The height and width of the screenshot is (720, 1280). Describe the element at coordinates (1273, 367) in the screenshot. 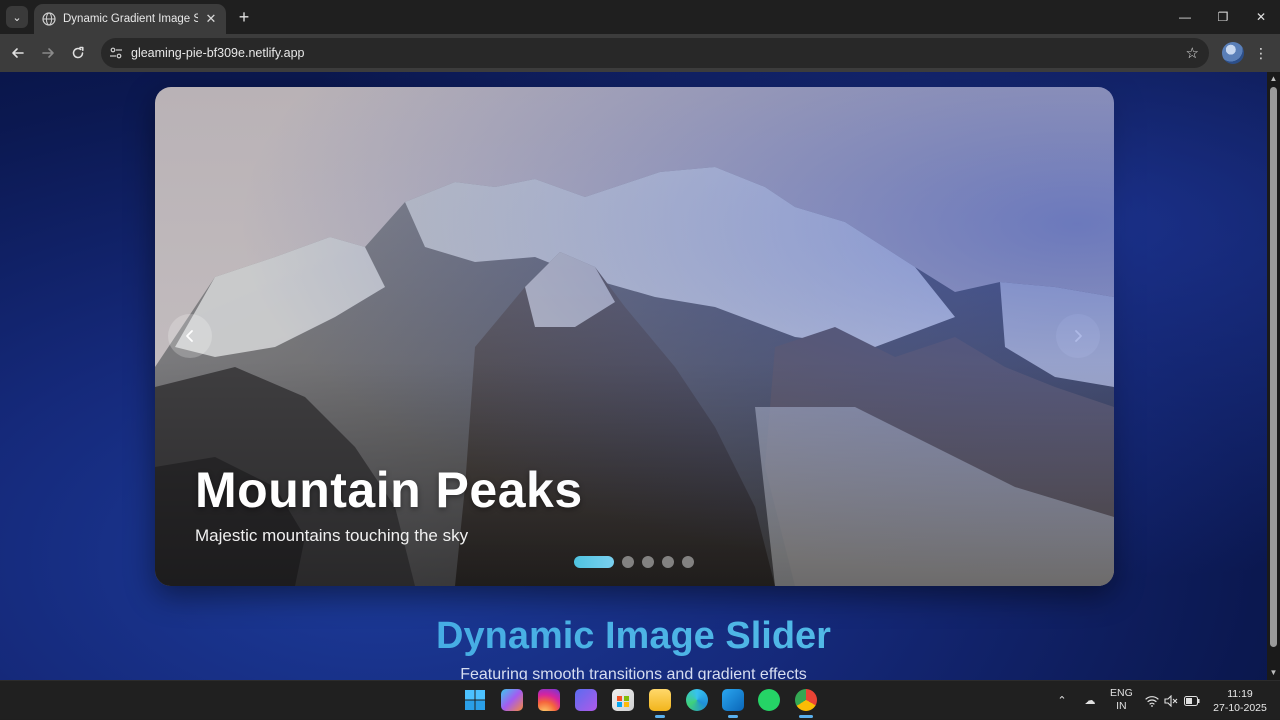

I see `scrollbar-thumb` at that location.